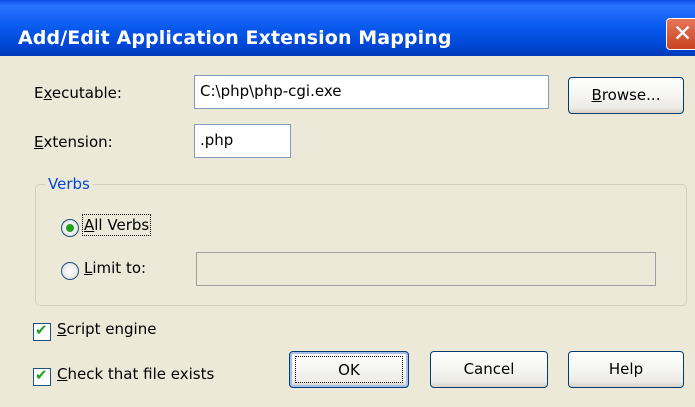 The image size is (695, 407). Describe the element at coordinates (489, 369) in the screenshot. I see `cancel-button: Cancel` at that location.